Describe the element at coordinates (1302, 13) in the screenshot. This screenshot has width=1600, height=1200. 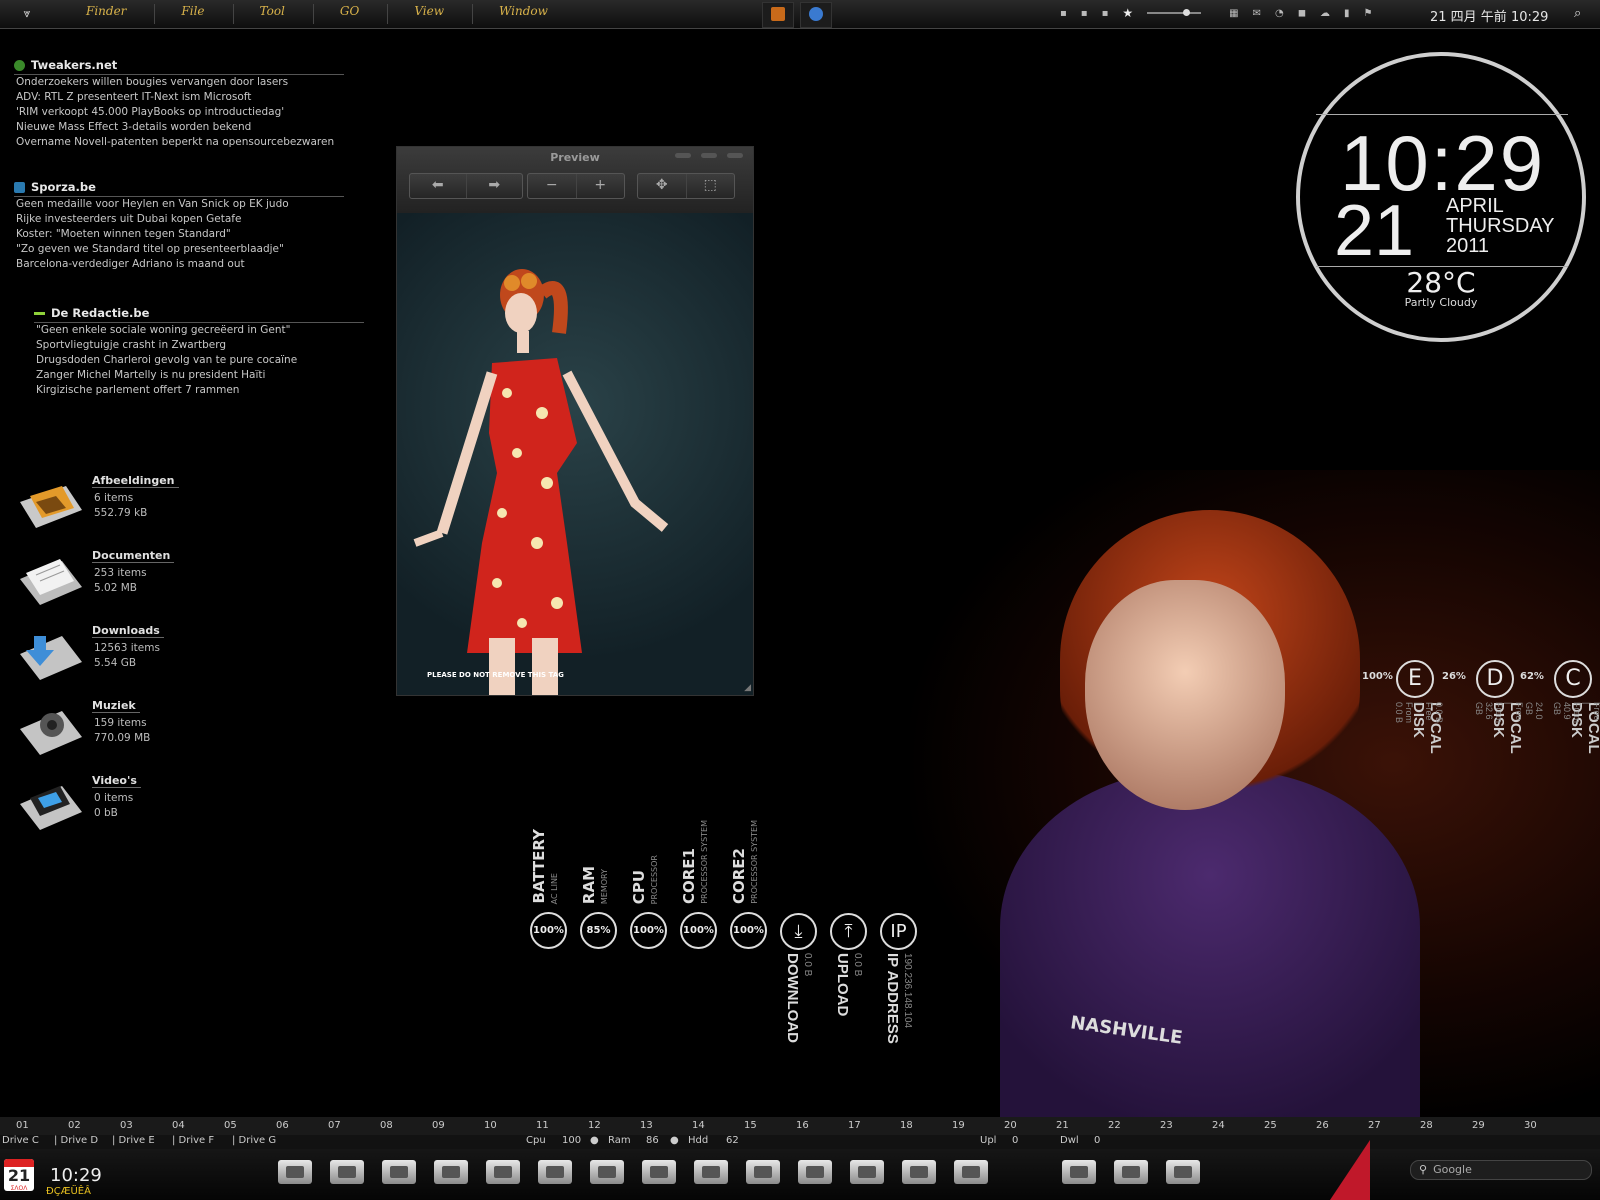
I see `chat-icon: ◼` at that location.